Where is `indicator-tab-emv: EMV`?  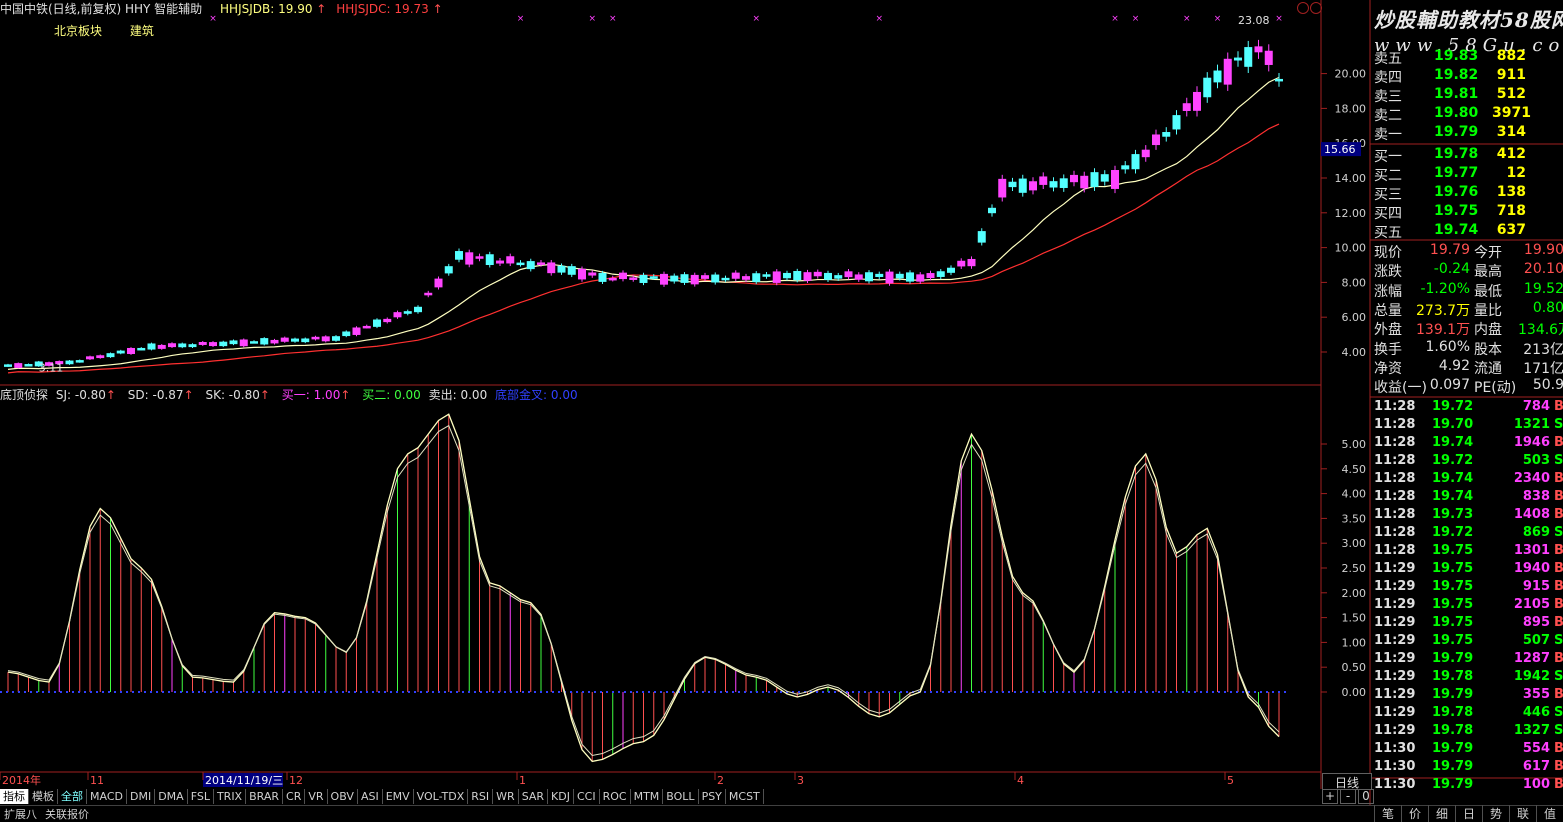
indicator-tab-emv: EMV is located at coordinates (398, 796).